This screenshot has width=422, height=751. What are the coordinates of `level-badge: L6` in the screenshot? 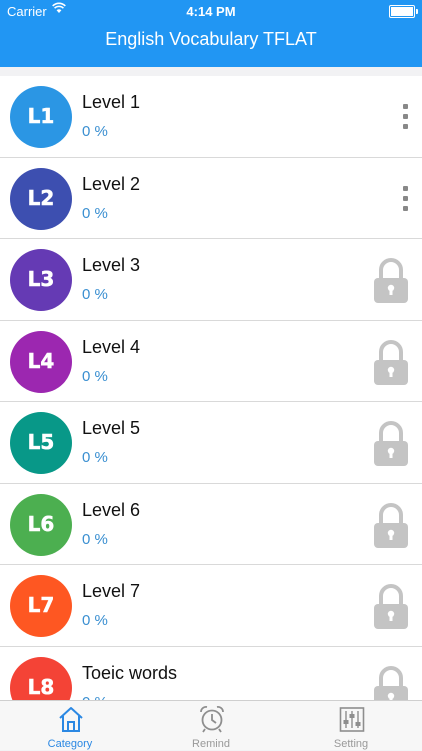 It's located at (41, 524).